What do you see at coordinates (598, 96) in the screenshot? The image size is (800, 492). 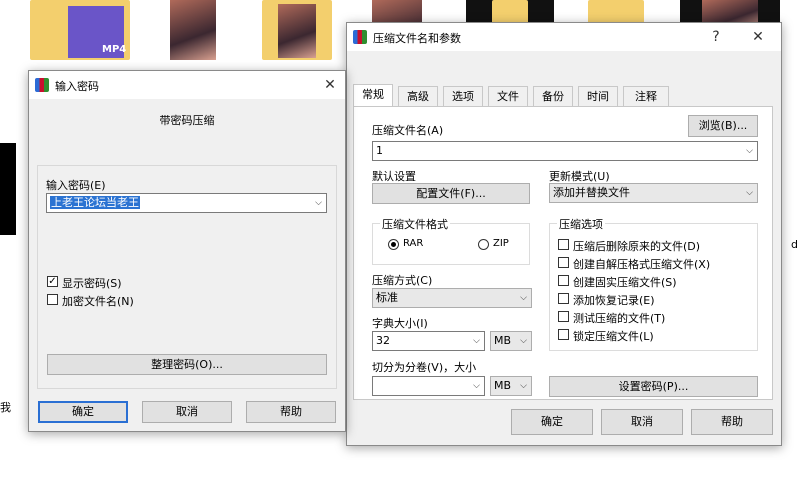 I see `tab-time: 时间` at bounding box center [598, 96].